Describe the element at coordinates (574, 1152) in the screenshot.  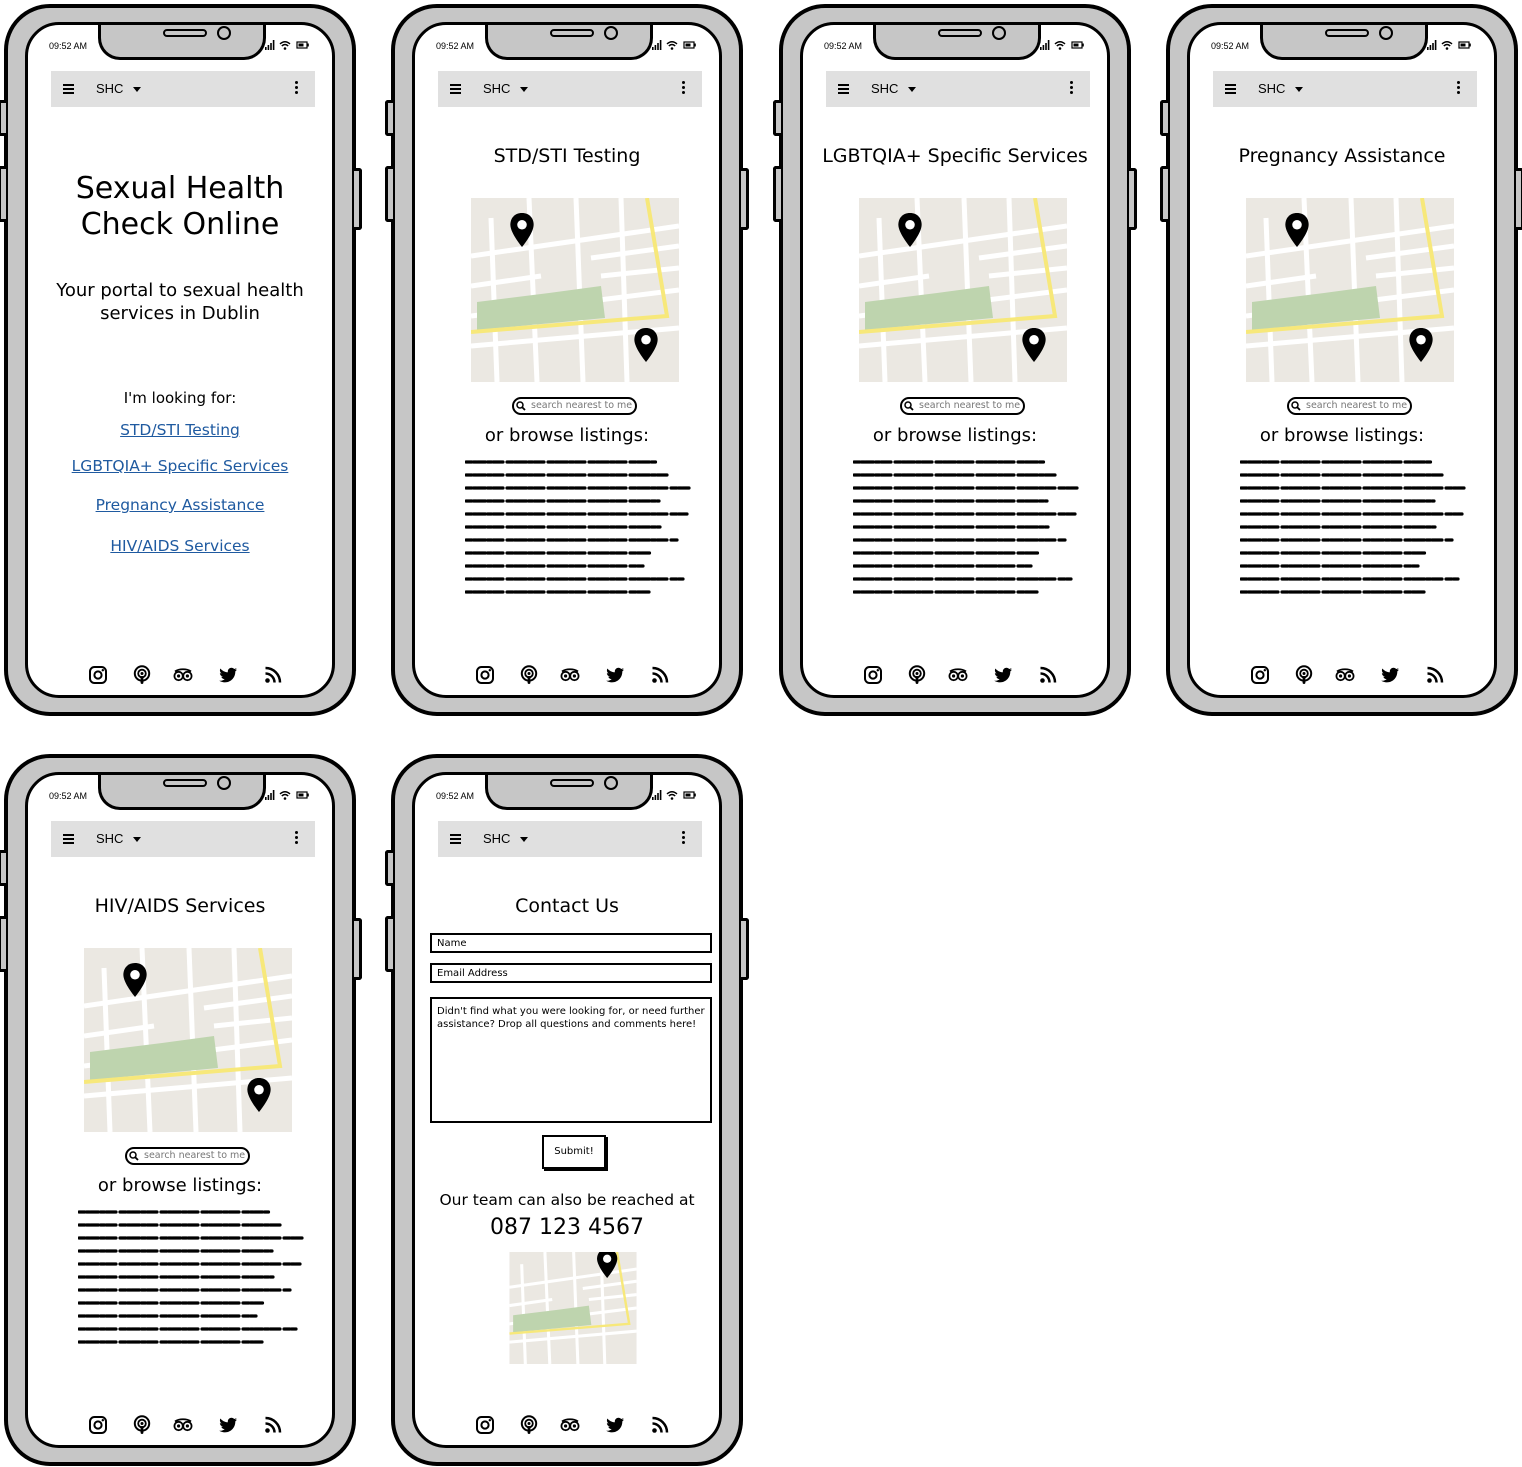
I see `submit-button: Submit!` at that location.